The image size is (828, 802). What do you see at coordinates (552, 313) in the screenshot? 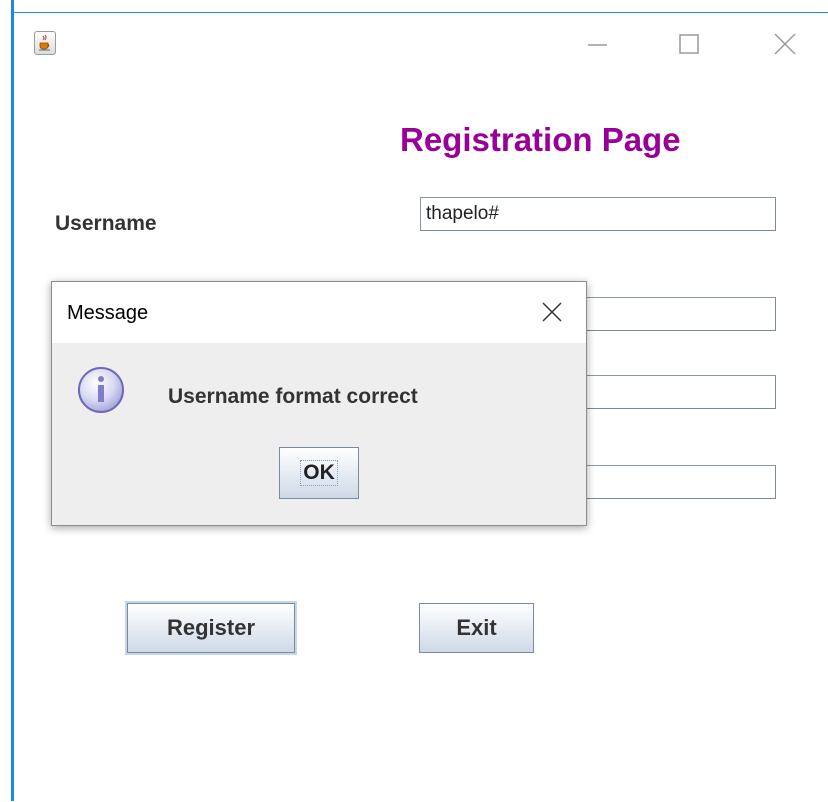
I see `dialog-close-icon` at bounding box center [552, 313].